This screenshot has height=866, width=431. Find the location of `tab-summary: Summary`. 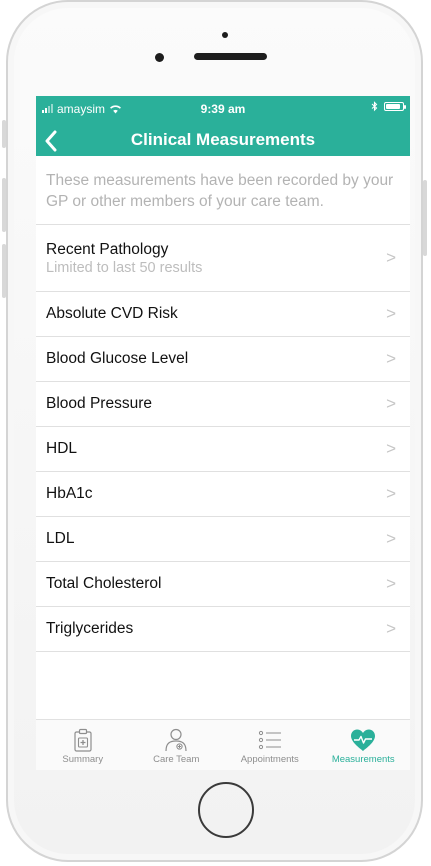

tab-summary: Summary is located at coordinates (83, 745).